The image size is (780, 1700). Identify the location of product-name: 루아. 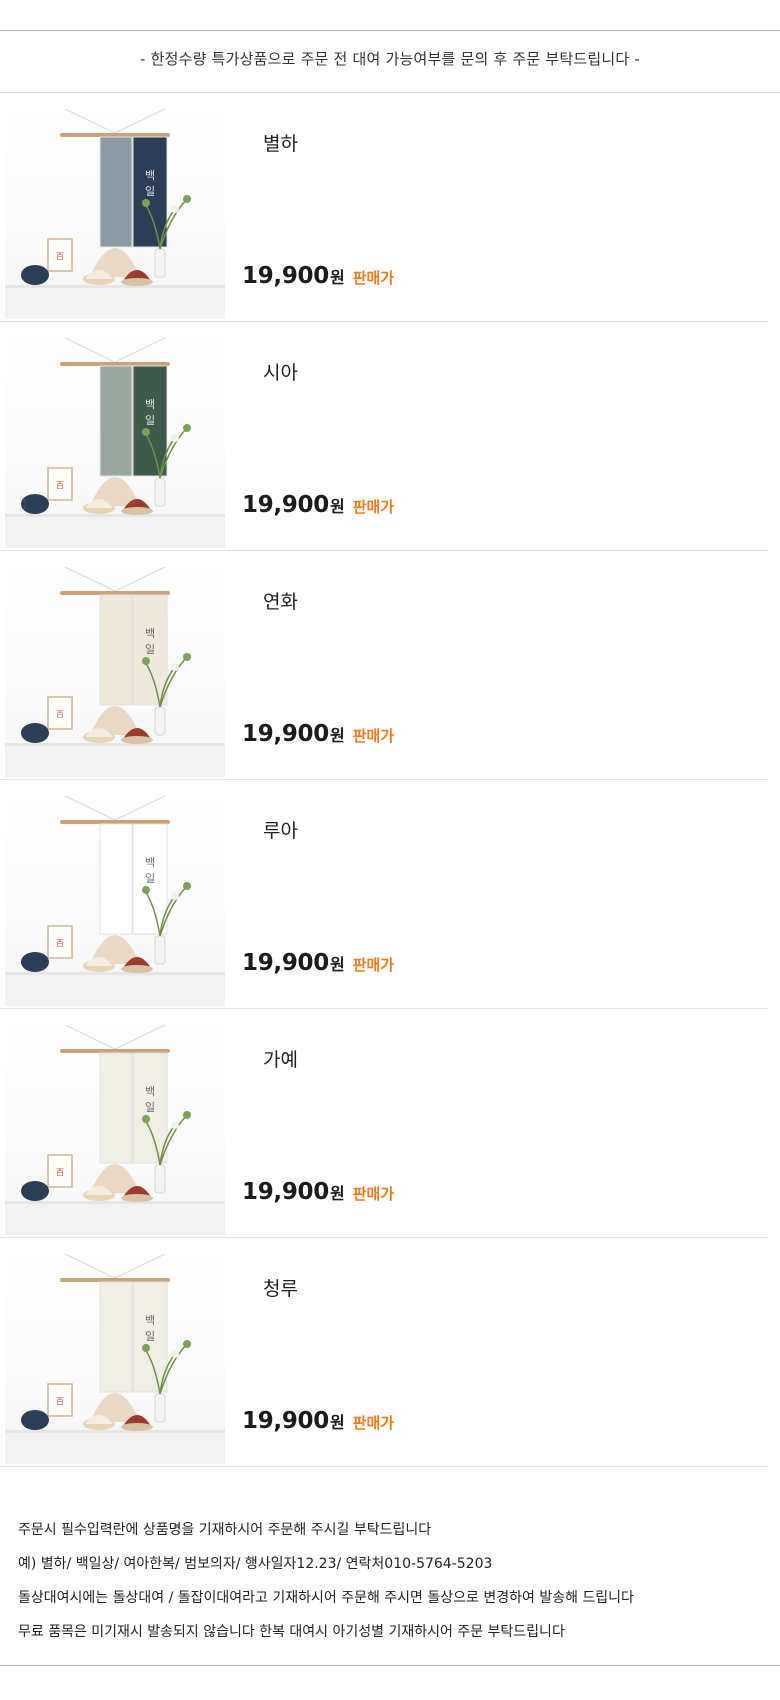
(280, 829).